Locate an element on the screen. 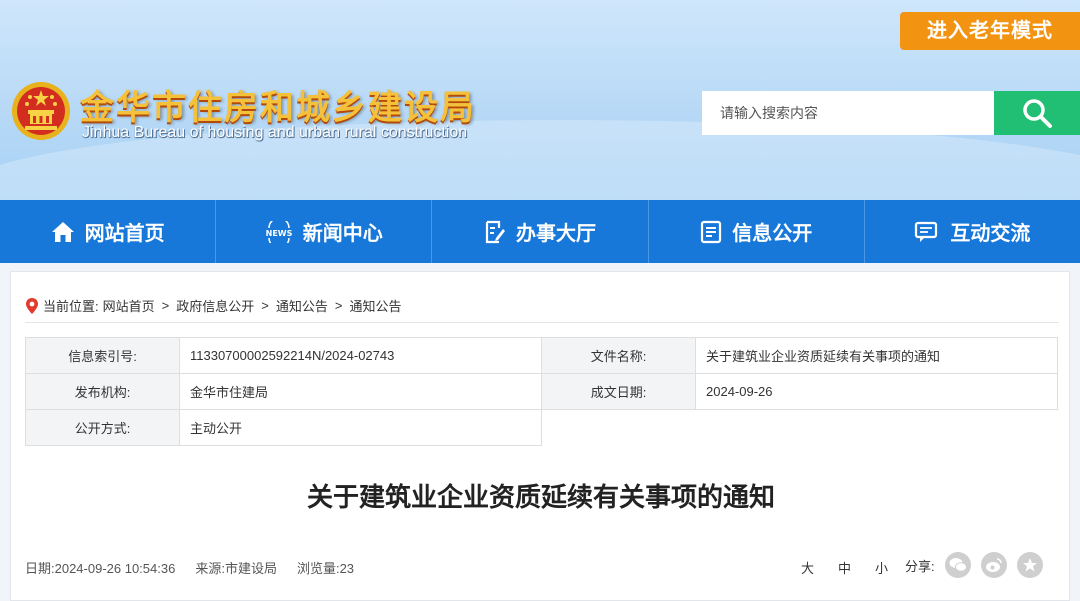  site-title: 金华市住房和城乡建设局 is located at coordinates (278, 108).